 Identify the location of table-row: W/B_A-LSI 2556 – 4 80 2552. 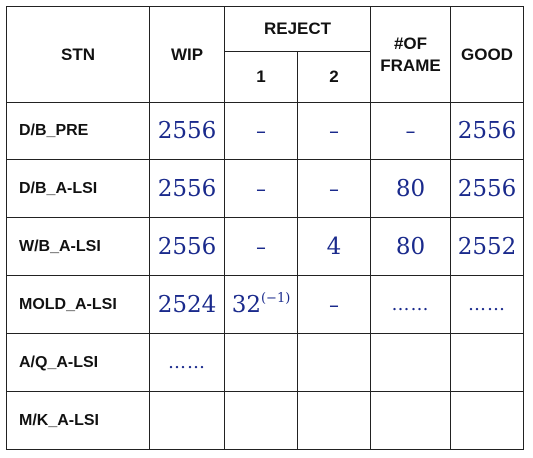
(265, 246).